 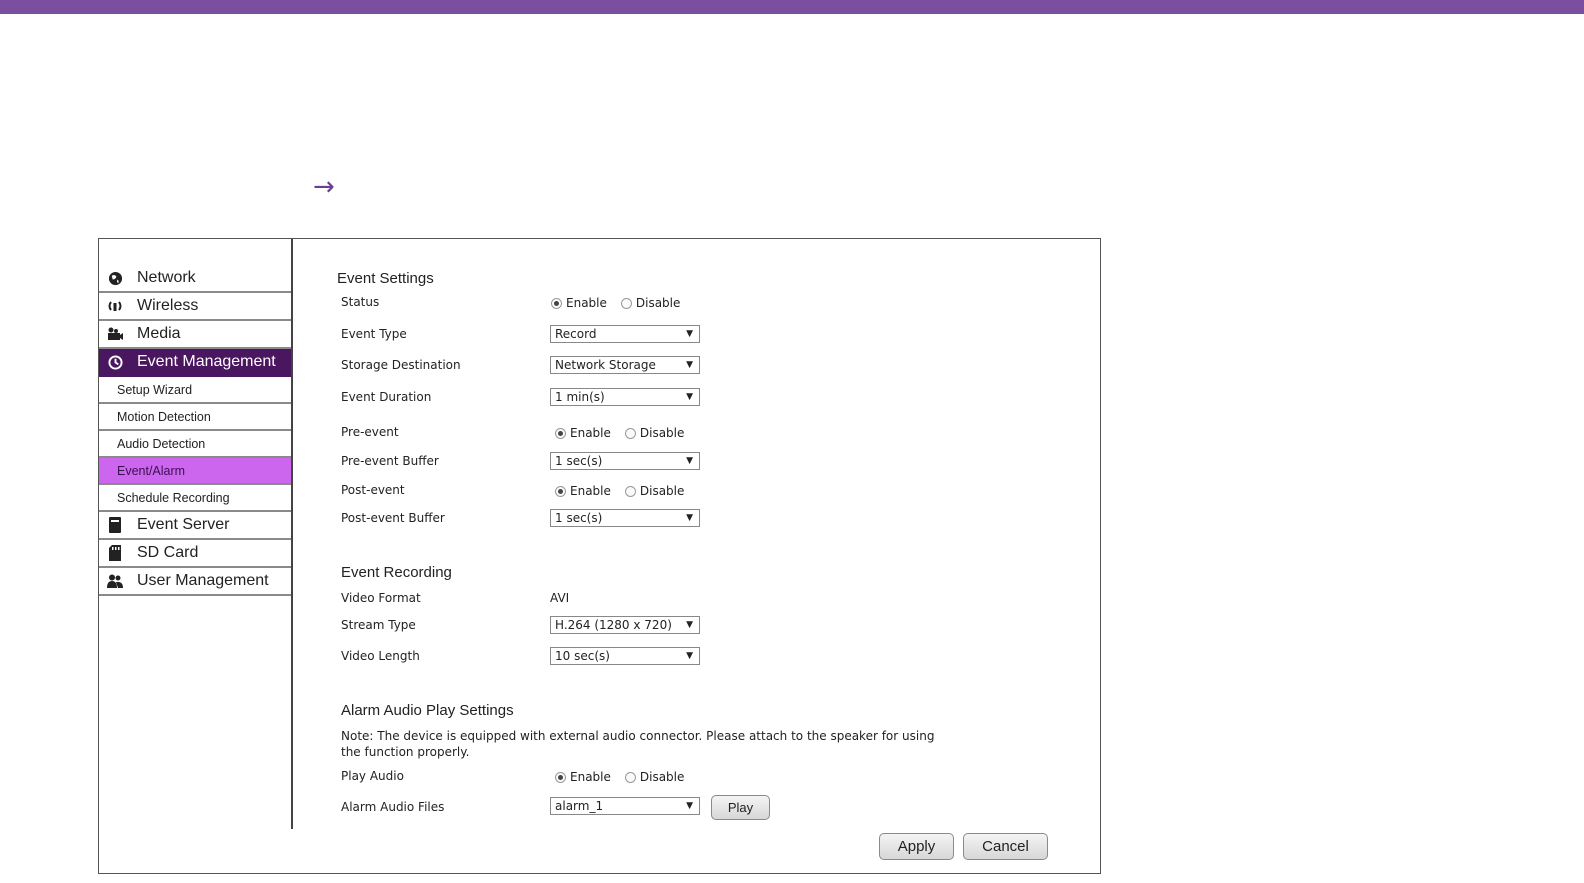 What do you see at coordinates (115, 525) in the screenshot?
I see `event-server-icon` at bounding box center [115, 525].